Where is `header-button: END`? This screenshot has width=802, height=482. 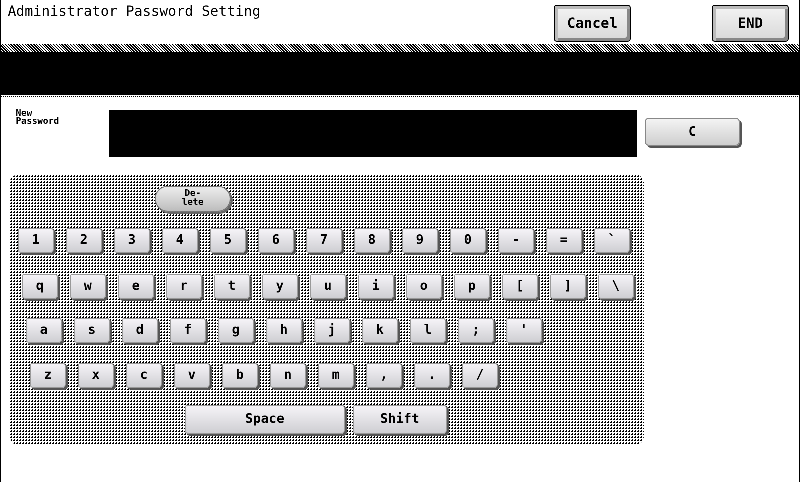
header-button: END is located at coordinates (750, 23).